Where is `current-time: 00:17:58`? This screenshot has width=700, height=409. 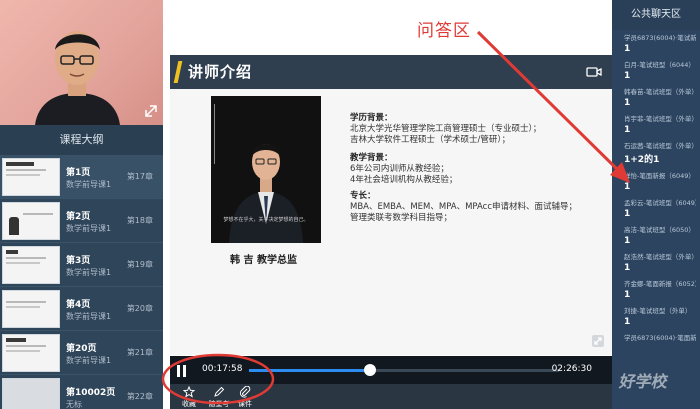
current-time: 00:17:58 is located at coordinates (222, 369).